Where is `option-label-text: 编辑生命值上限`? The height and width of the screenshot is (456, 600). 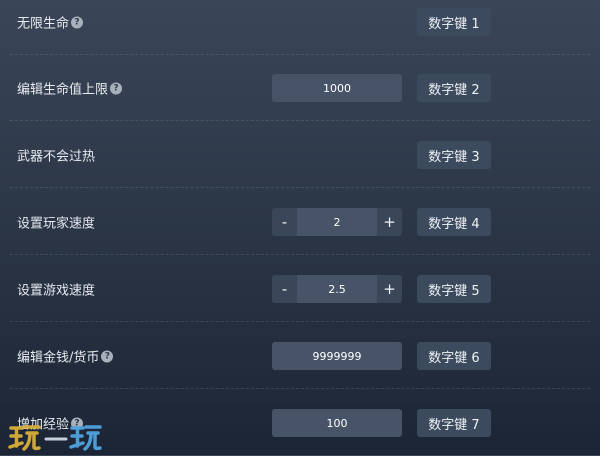
option-label-text: 编辑生命值上限 is located at coordinates (63, 90).